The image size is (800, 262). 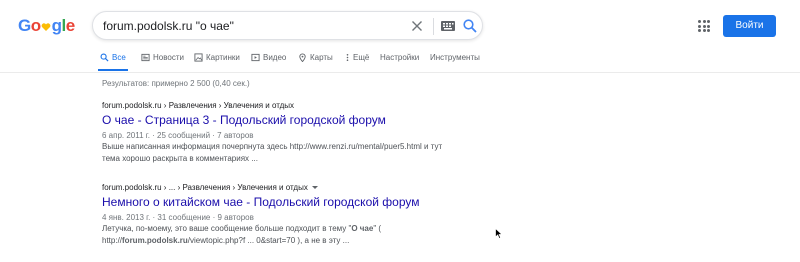 What do you see at coordinates (113, 70) in the screenshot?
I see `active-tab-indicator` at bounding box center [113, 70].